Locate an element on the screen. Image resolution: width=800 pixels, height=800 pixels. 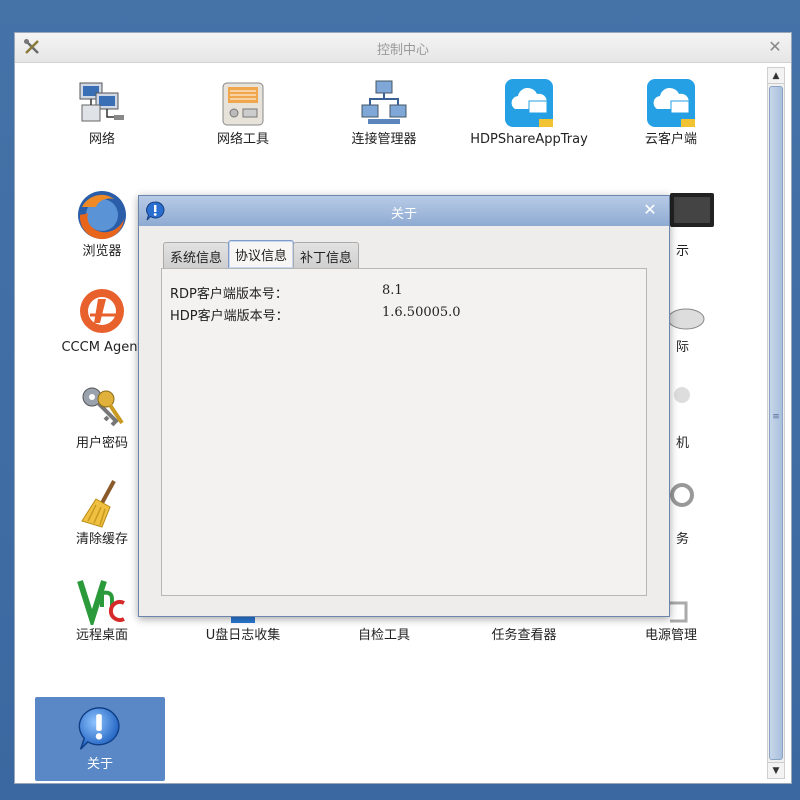
machine-icon is located at coordinates (682, 395).